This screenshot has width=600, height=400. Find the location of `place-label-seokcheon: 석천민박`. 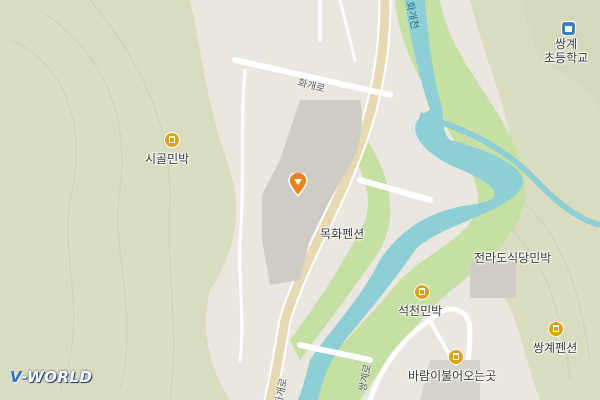

place-label-seokcheon: 석천민박 is located at coordinates (420, 310).